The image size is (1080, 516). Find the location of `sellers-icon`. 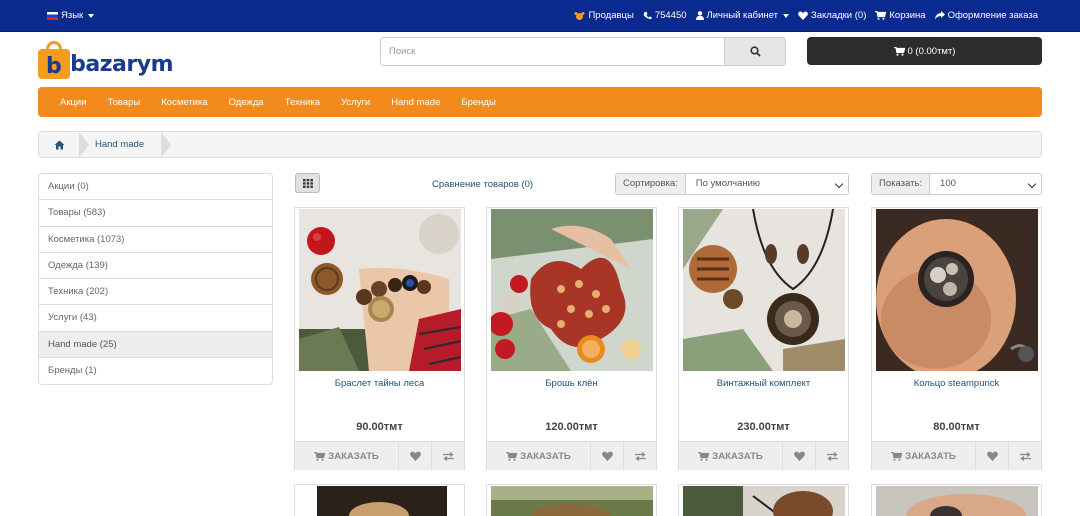

sellers-icon is located at coordinates (579, 15).